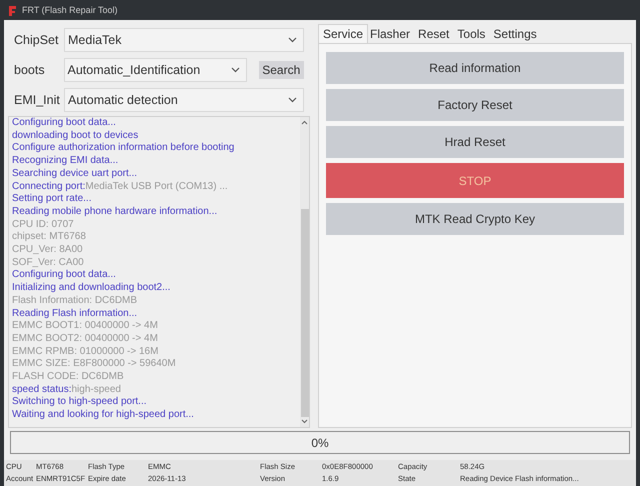 Image resolution: width=640 pixels, height=486 pixels. Describe the element at coordinates (43, 225) in the screenshot. I see `log-line: CPU ID: 0707` at that location.